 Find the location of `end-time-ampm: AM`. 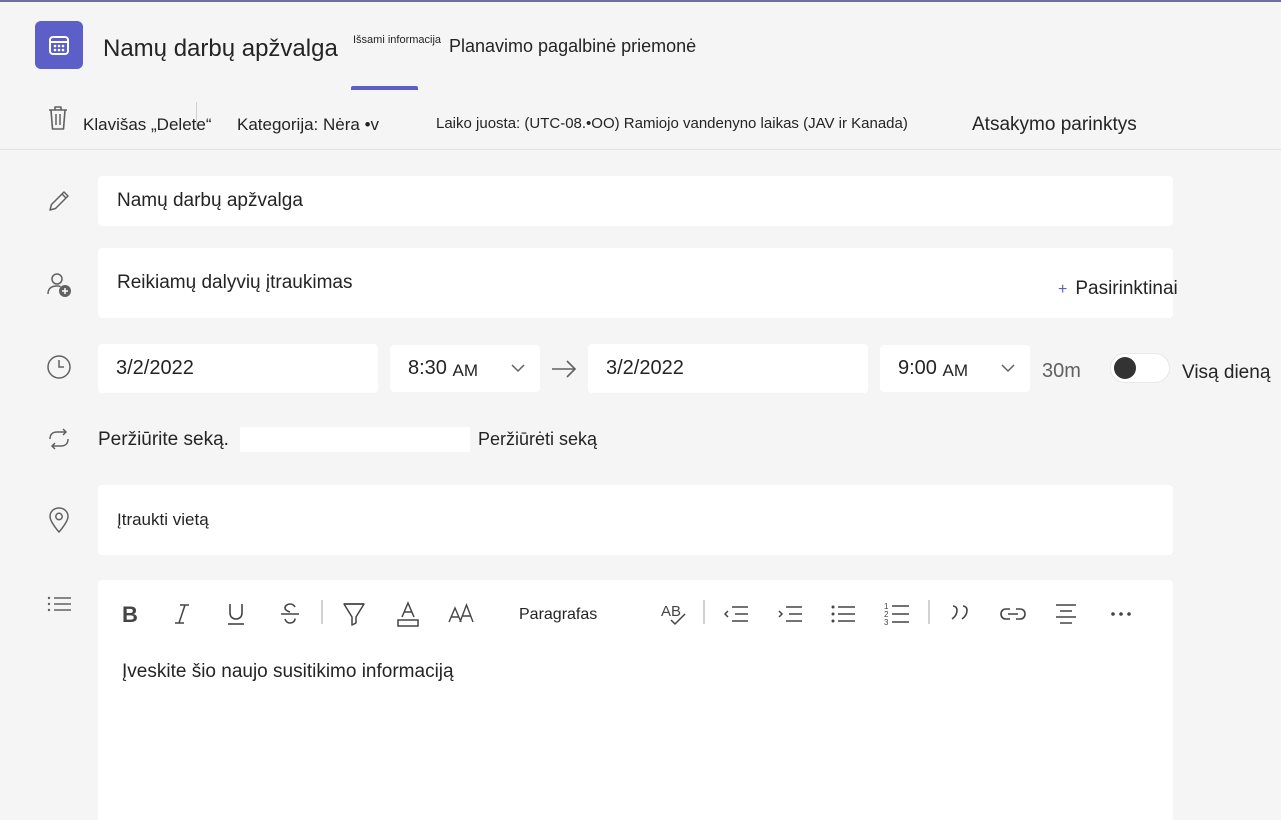

end-time-ampm: AM is located at coordinates (955, 370).